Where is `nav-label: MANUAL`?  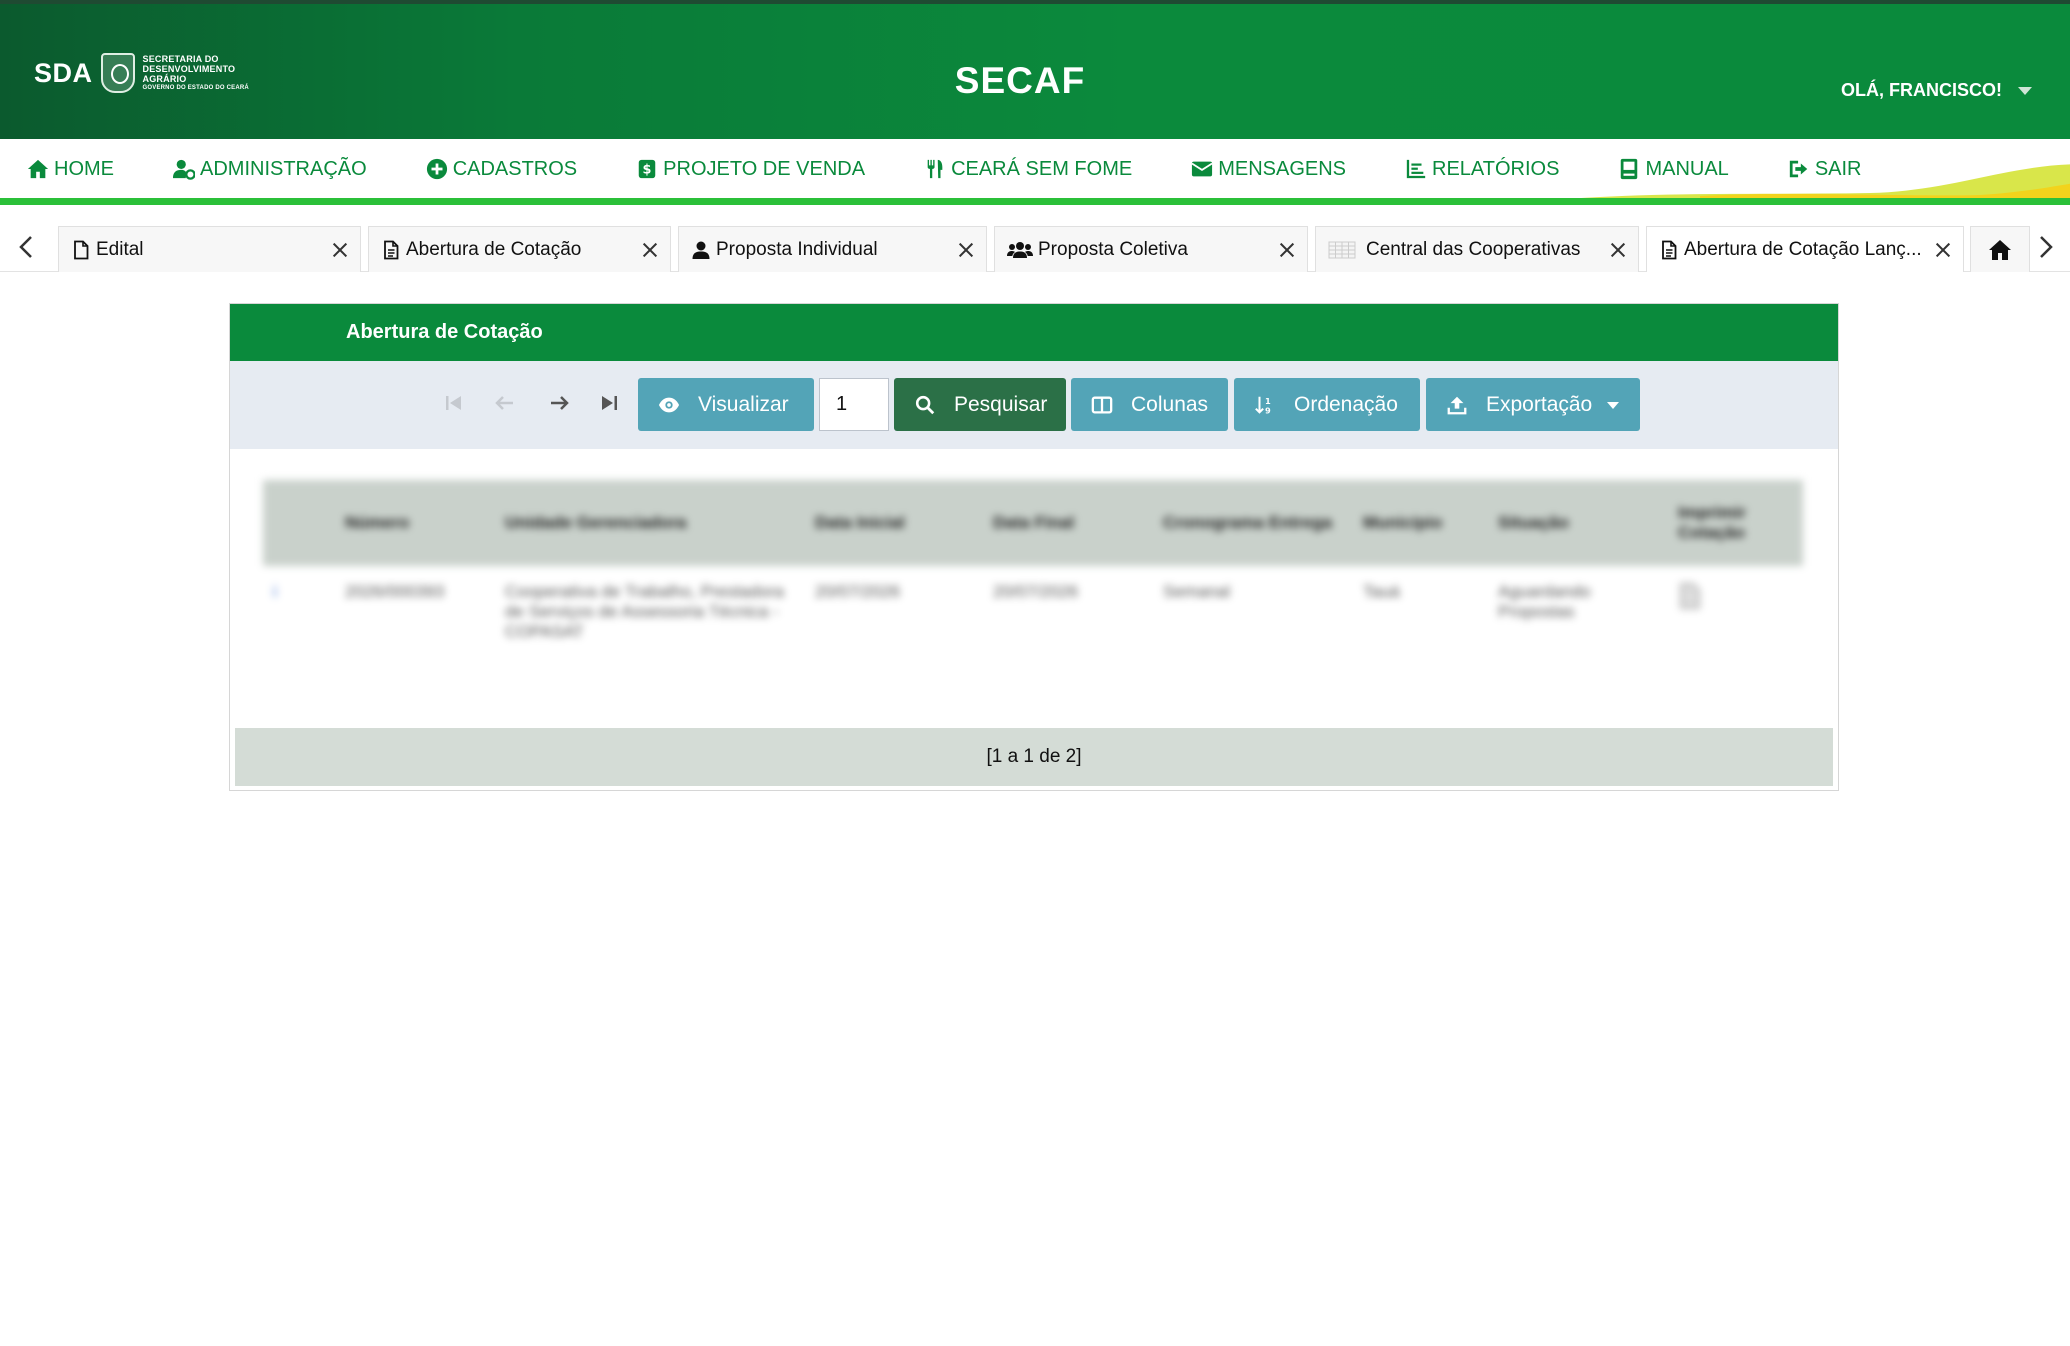 nav-label: MANUAL is located at coordinates (1687, 168).